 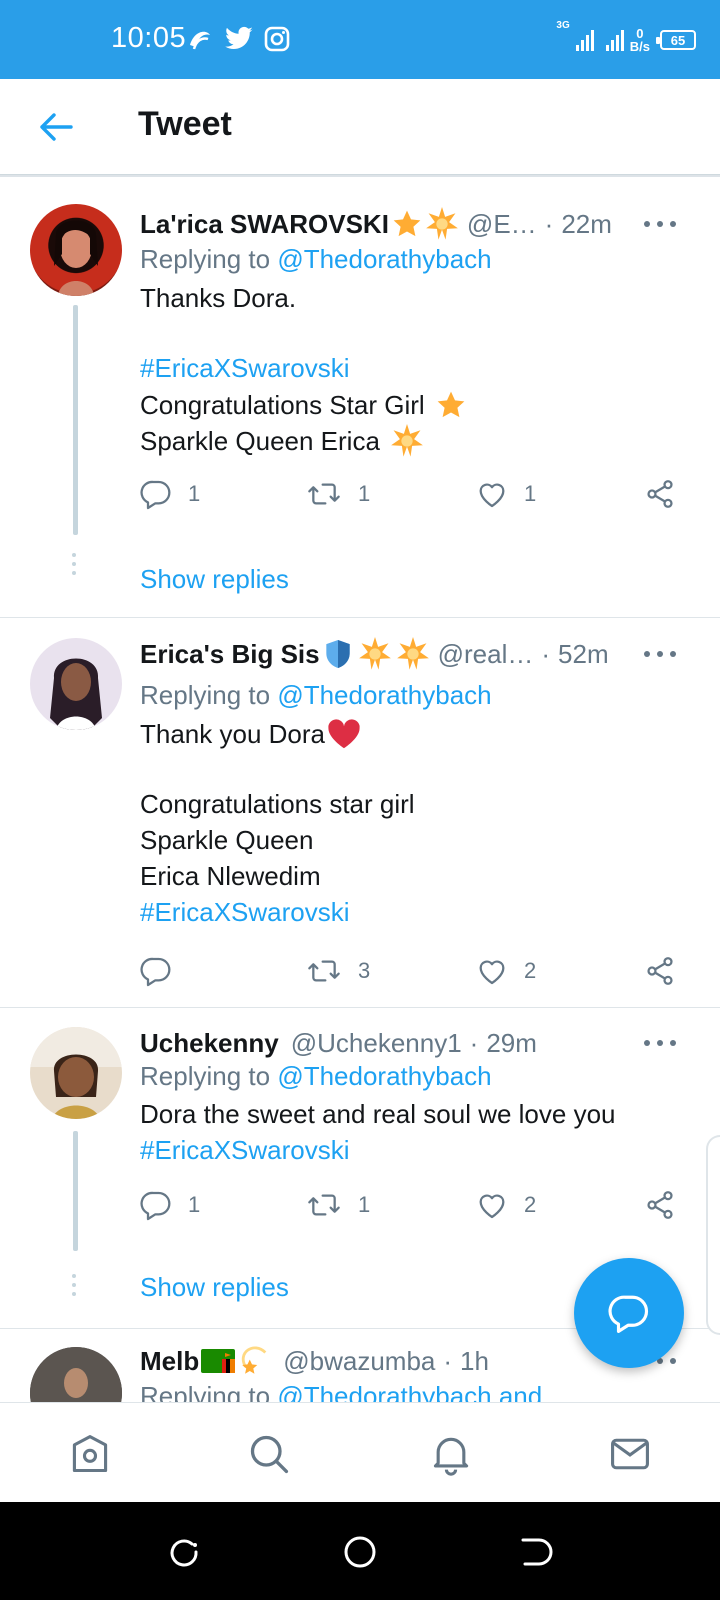 What do you see at coordinates (75, 420) in the screenshot?
I see `thread-line` at bounding box center [75, 420].